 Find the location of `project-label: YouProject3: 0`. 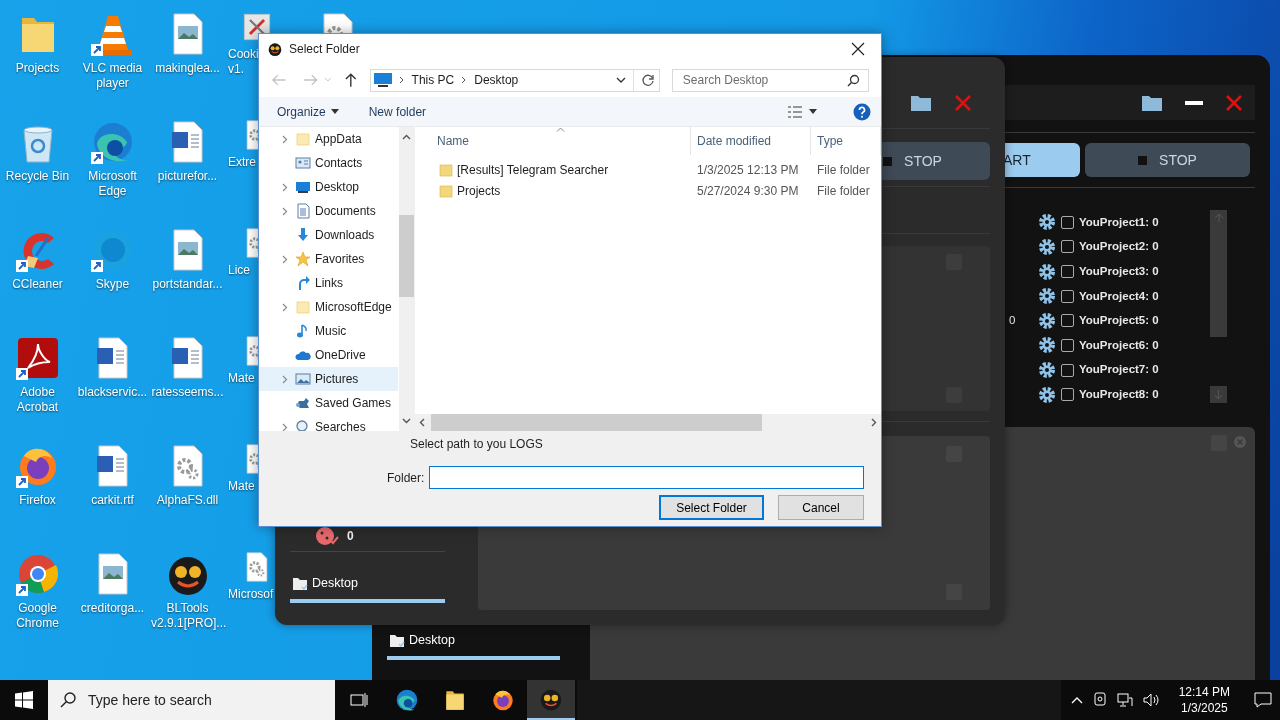

project-label: YouProject3: 0 is located at coordinates (1119, 271).